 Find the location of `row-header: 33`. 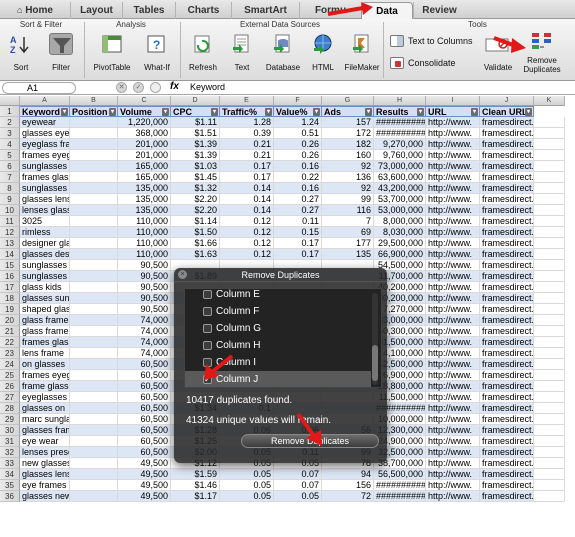

row-header: 33 is located at coordinates (10, 463).